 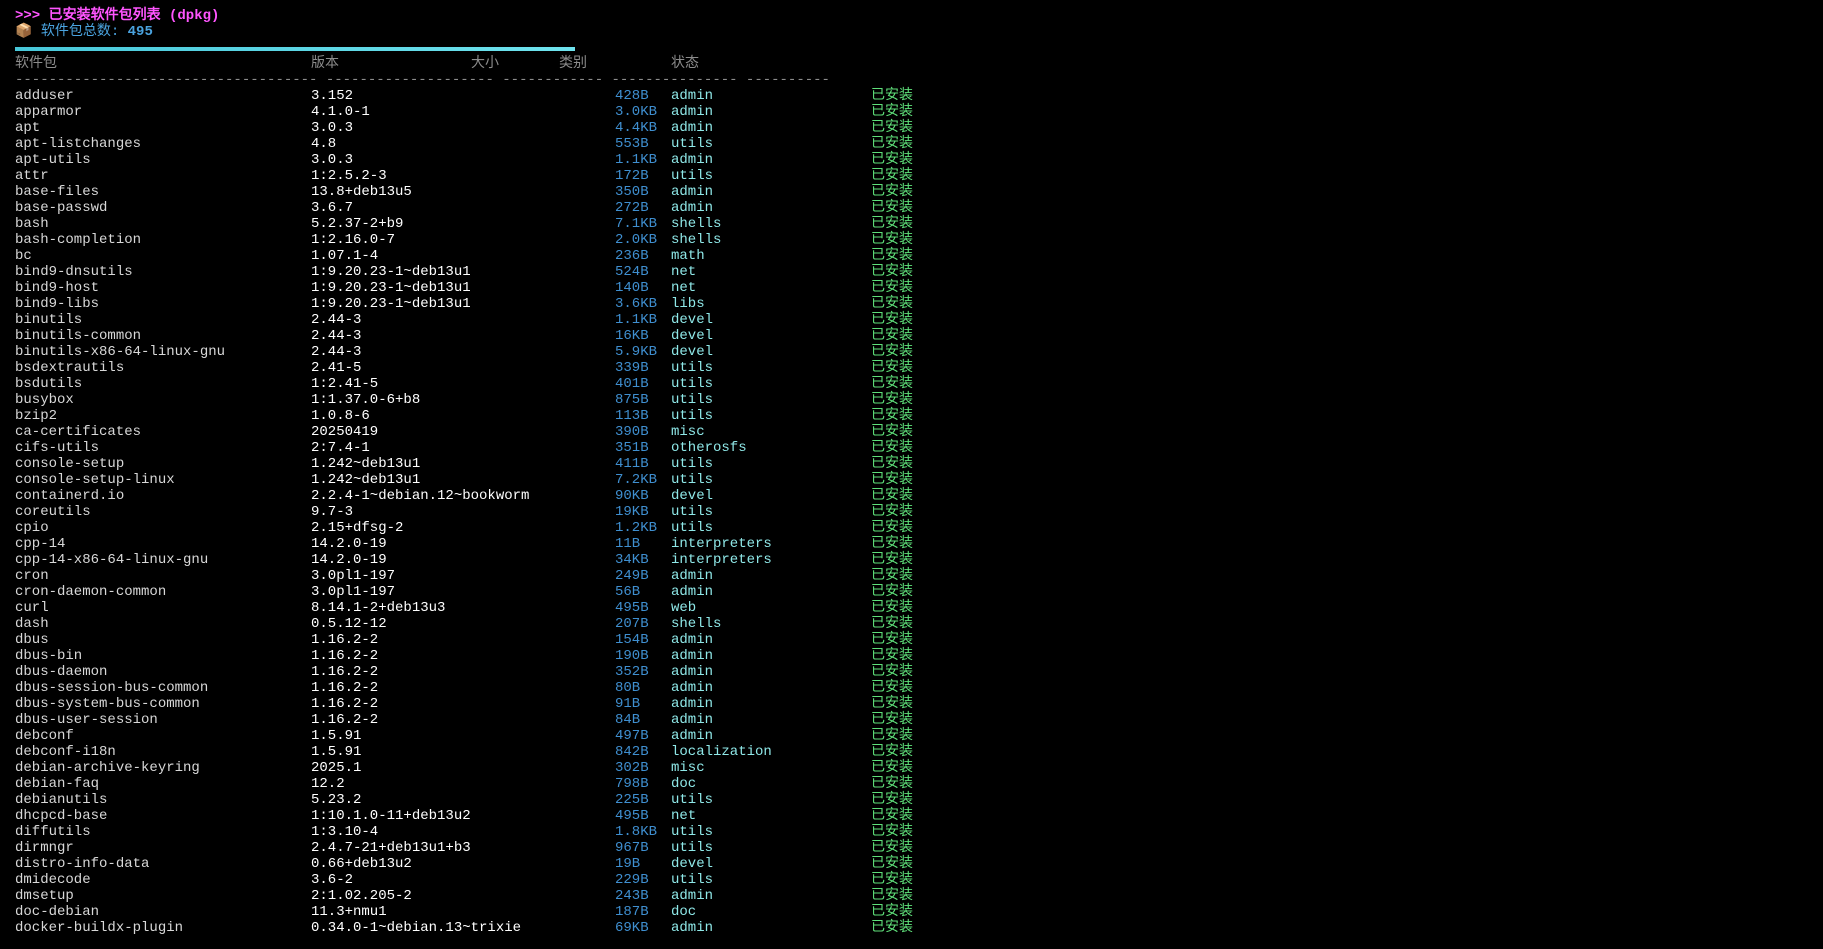 I want to click on package-size: 875B, so click(x=632, y=400).